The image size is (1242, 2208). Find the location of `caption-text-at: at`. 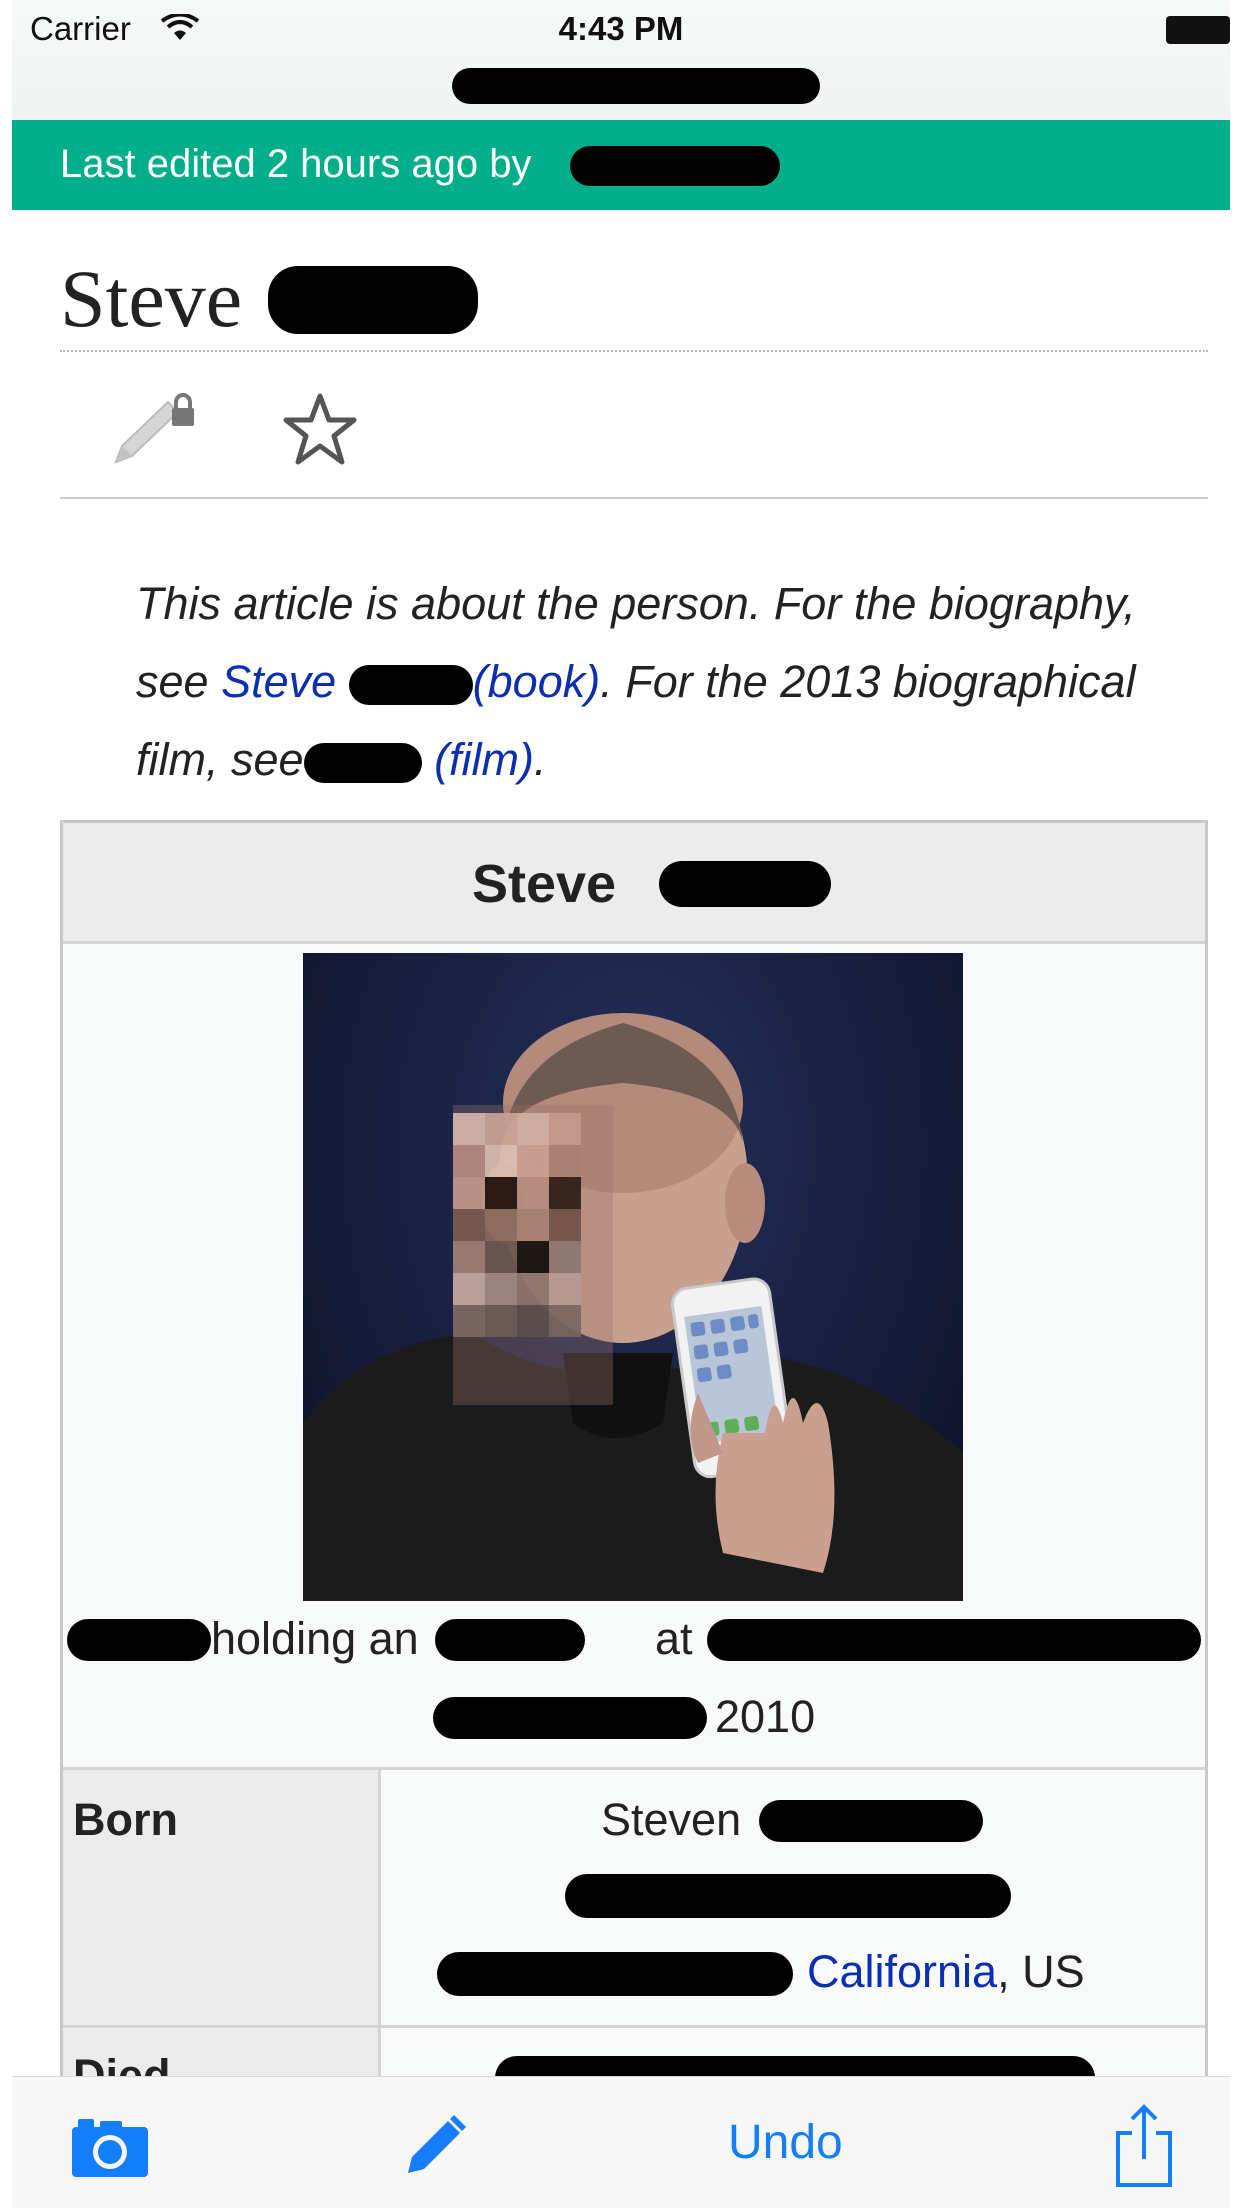

caption-text-at: at is located at coordinates (674, 1638).